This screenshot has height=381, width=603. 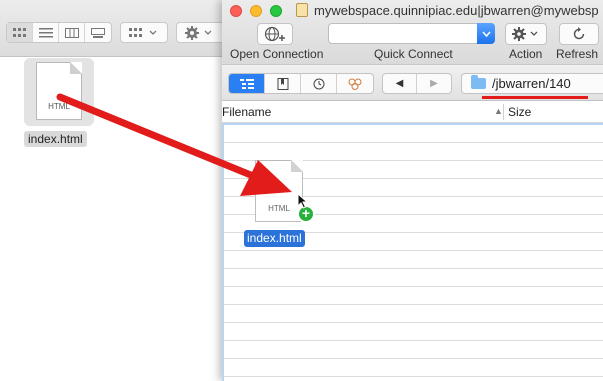 I want to click on dragged-file-icon: HTML, so click(x=279, y=191).